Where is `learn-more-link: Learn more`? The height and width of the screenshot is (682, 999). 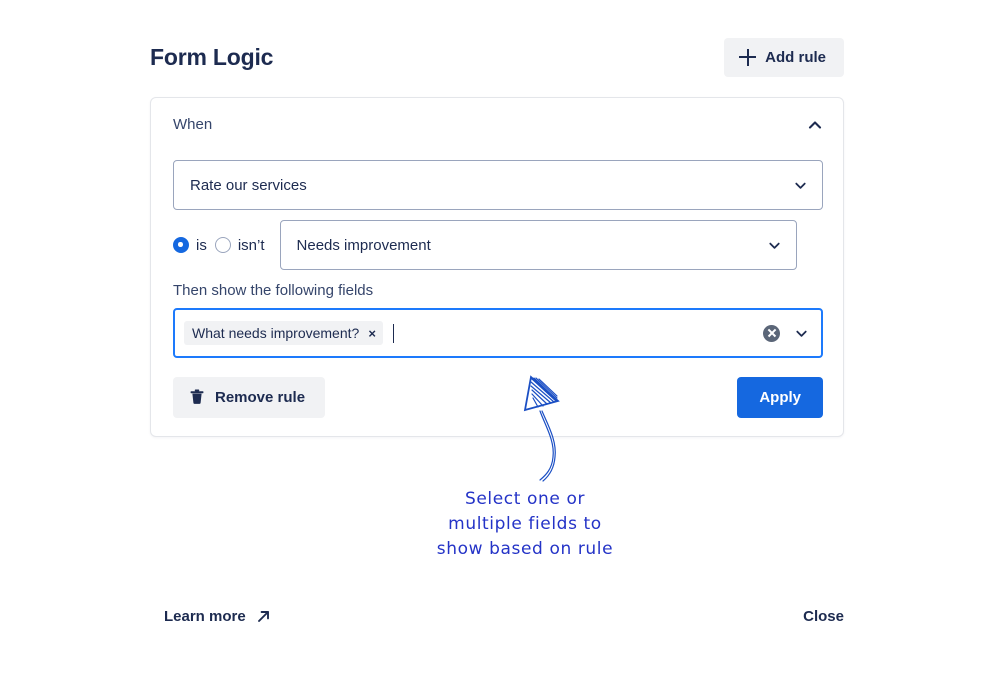
learn-more-link: Learn more is located at coordinates (217, 616).